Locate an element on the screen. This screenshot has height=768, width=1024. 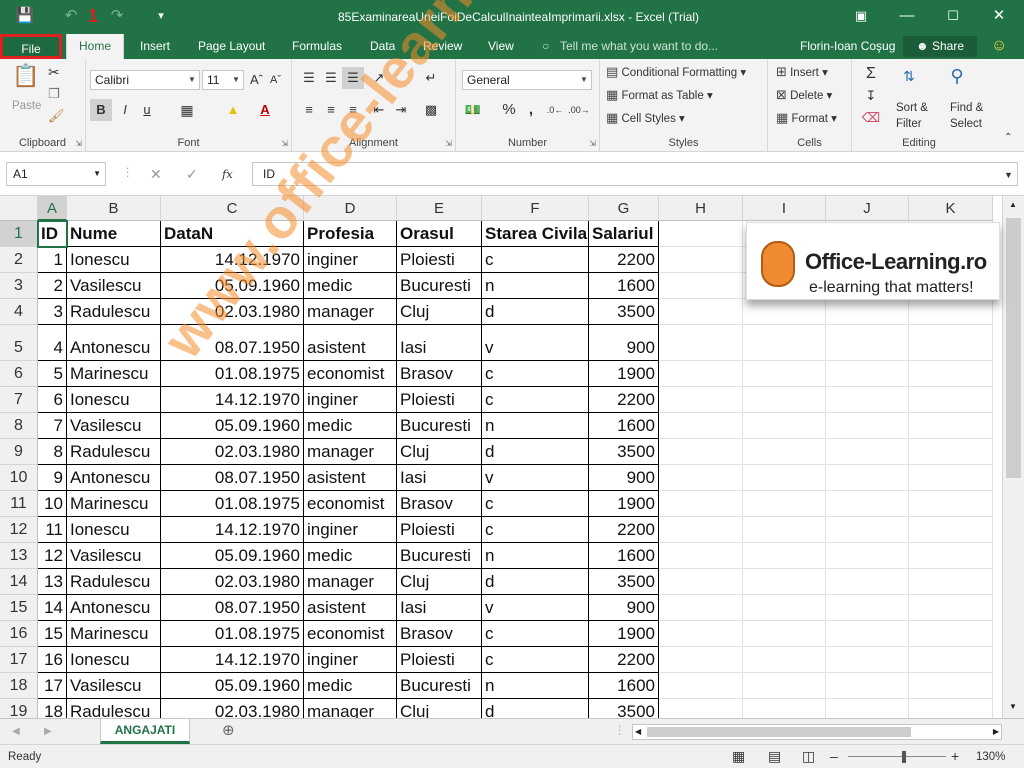
table-cell: Marinescu is located at coordinates (114, 634).